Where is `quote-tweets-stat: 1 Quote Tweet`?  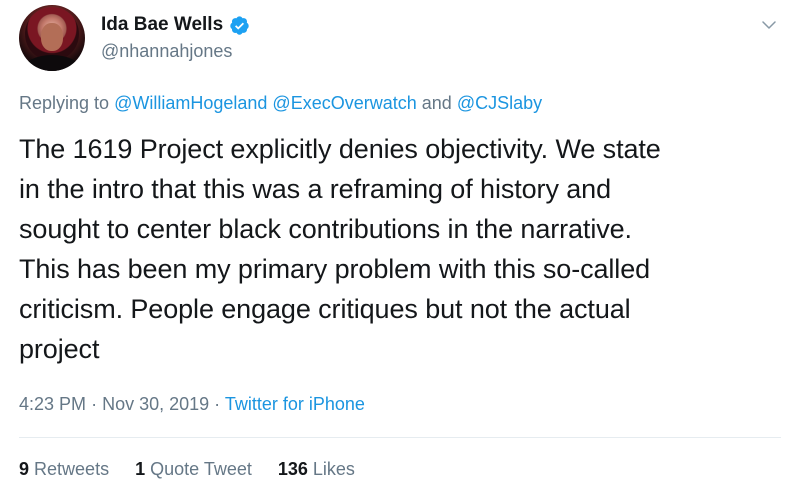
quote-tweets-stat: 1 Quote Tweet is located at coordinates (193, 469).